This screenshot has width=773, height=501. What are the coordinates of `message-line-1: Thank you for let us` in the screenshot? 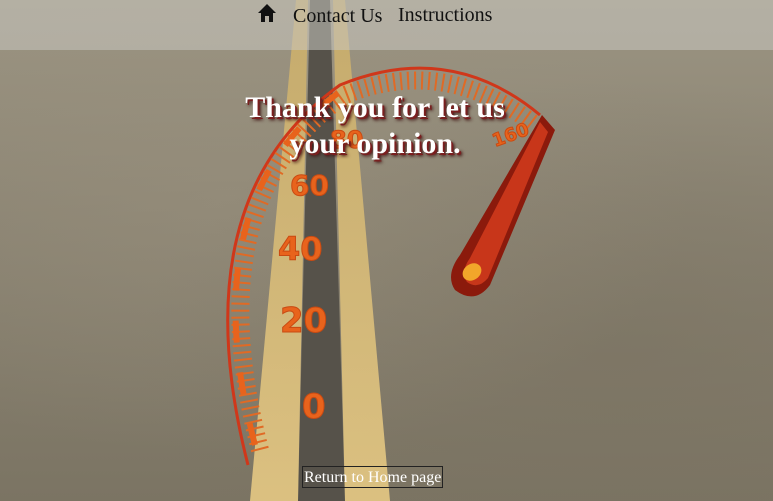 It's located at (375, 107).